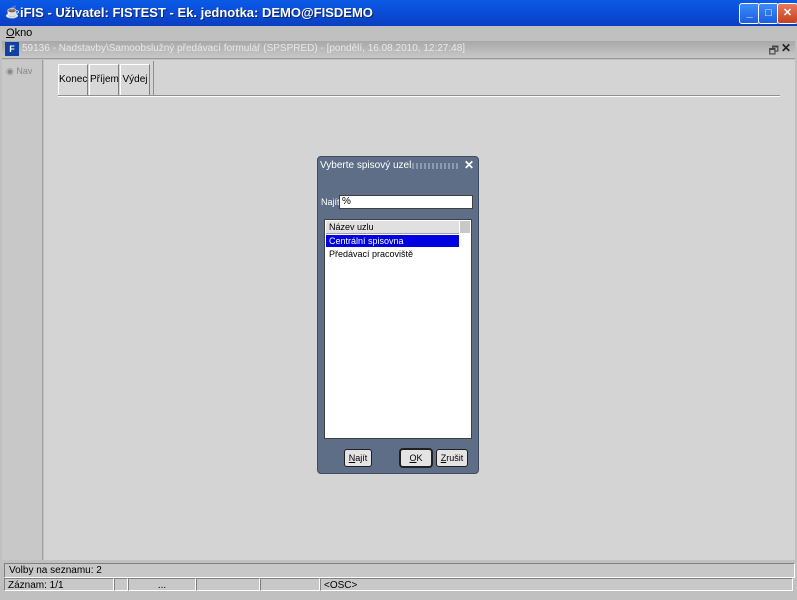 This screenshot has width=797, height=600. What do you see at coordinates (435, 166) in the screenshot?
I see `drag-grip` at bounding box center [435, 166].